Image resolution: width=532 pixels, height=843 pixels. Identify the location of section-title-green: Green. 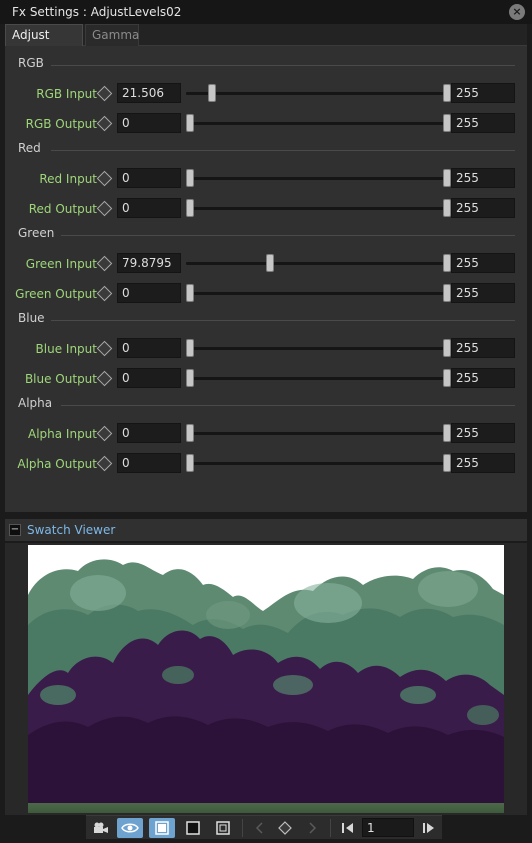
(36, 233).